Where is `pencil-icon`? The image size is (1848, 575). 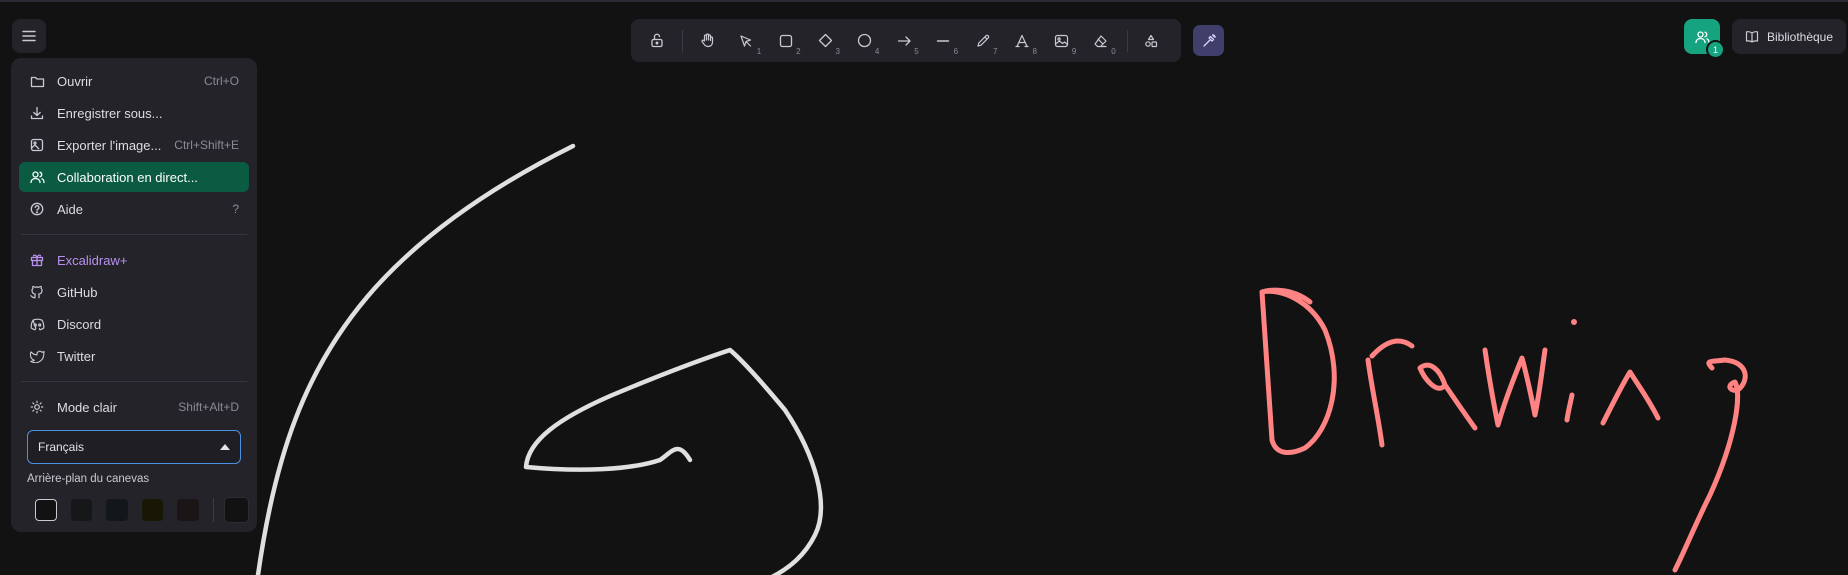
pencil-icon is located at coordinates (983, 40).